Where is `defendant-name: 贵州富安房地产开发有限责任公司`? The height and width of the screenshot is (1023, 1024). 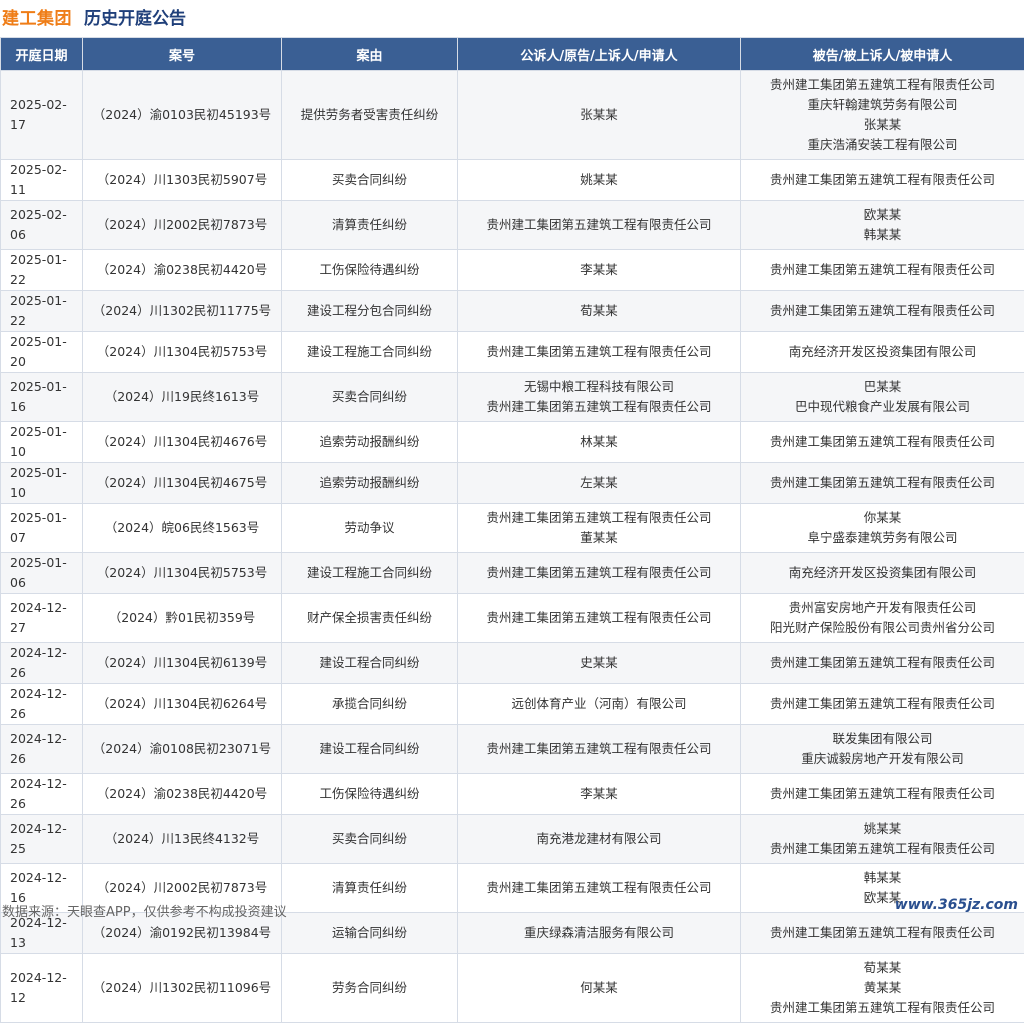
defendant-name: 贵州富安房地产开发有限责任公司 is located at coordinates (882, 608).